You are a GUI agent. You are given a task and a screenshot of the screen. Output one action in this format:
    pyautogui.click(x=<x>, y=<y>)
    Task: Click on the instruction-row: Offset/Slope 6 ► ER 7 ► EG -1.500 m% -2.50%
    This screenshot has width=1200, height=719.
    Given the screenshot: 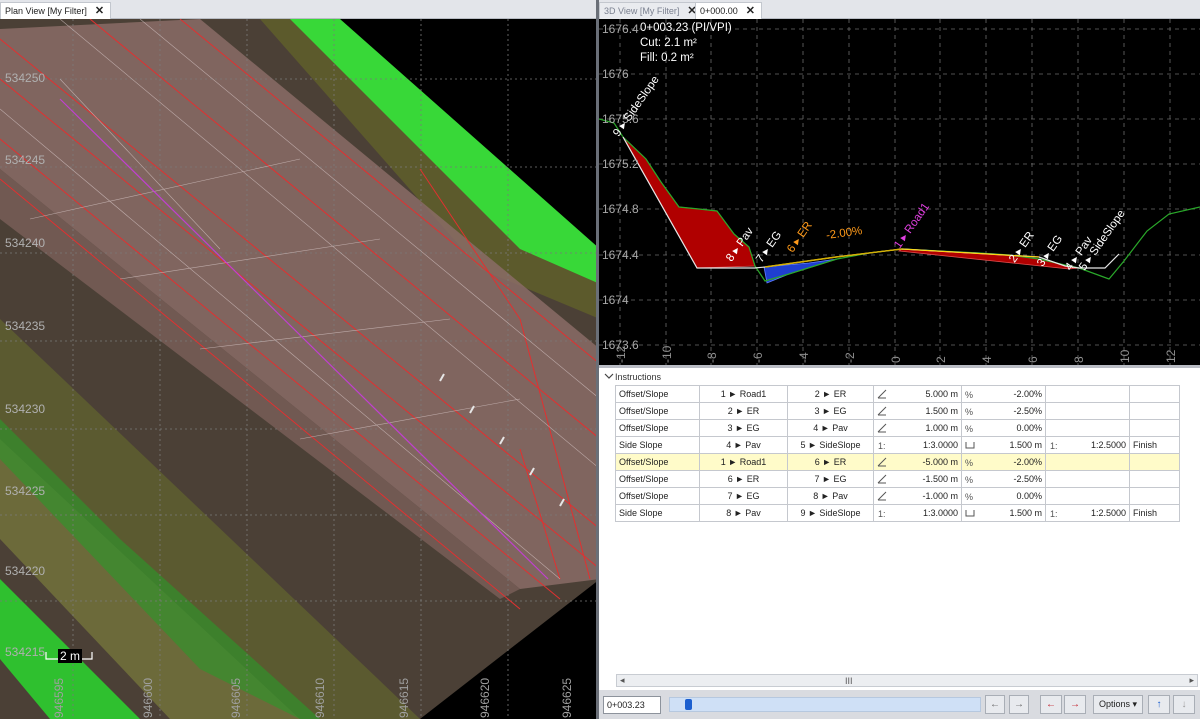 What is the action you would take?
    pyautogui.click(x=897, y=479)
    